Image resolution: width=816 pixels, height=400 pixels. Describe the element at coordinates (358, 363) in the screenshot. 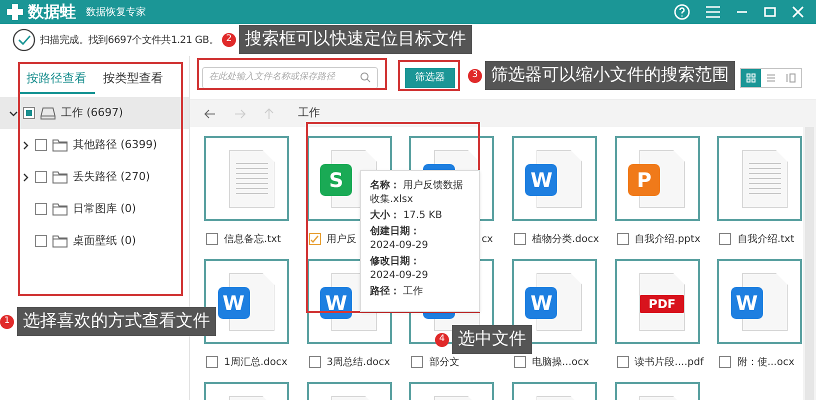

I see `file-name: 3周总结.docx` at that location.